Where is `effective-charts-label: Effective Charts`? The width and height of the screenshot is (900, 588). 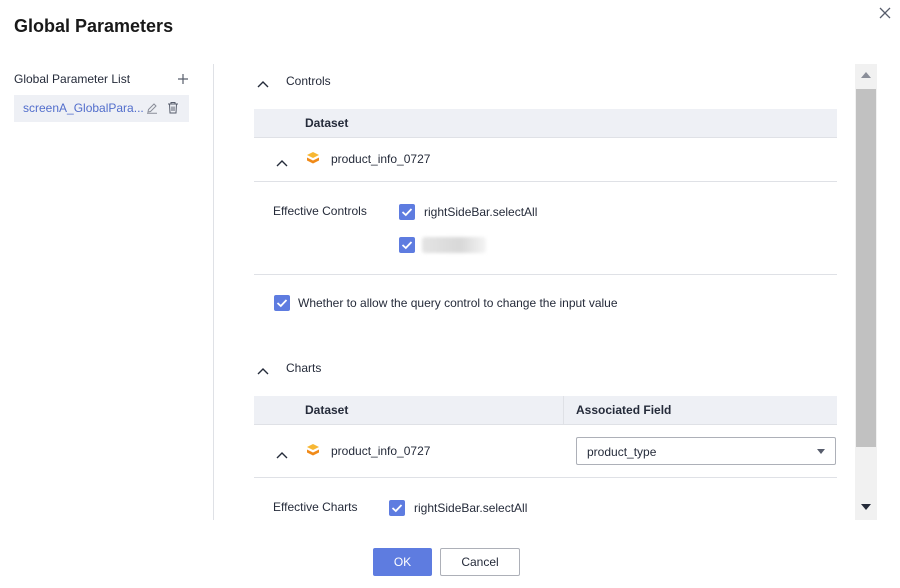
effective-charts-label: Effective Charts is located at coordinates (315, 507).